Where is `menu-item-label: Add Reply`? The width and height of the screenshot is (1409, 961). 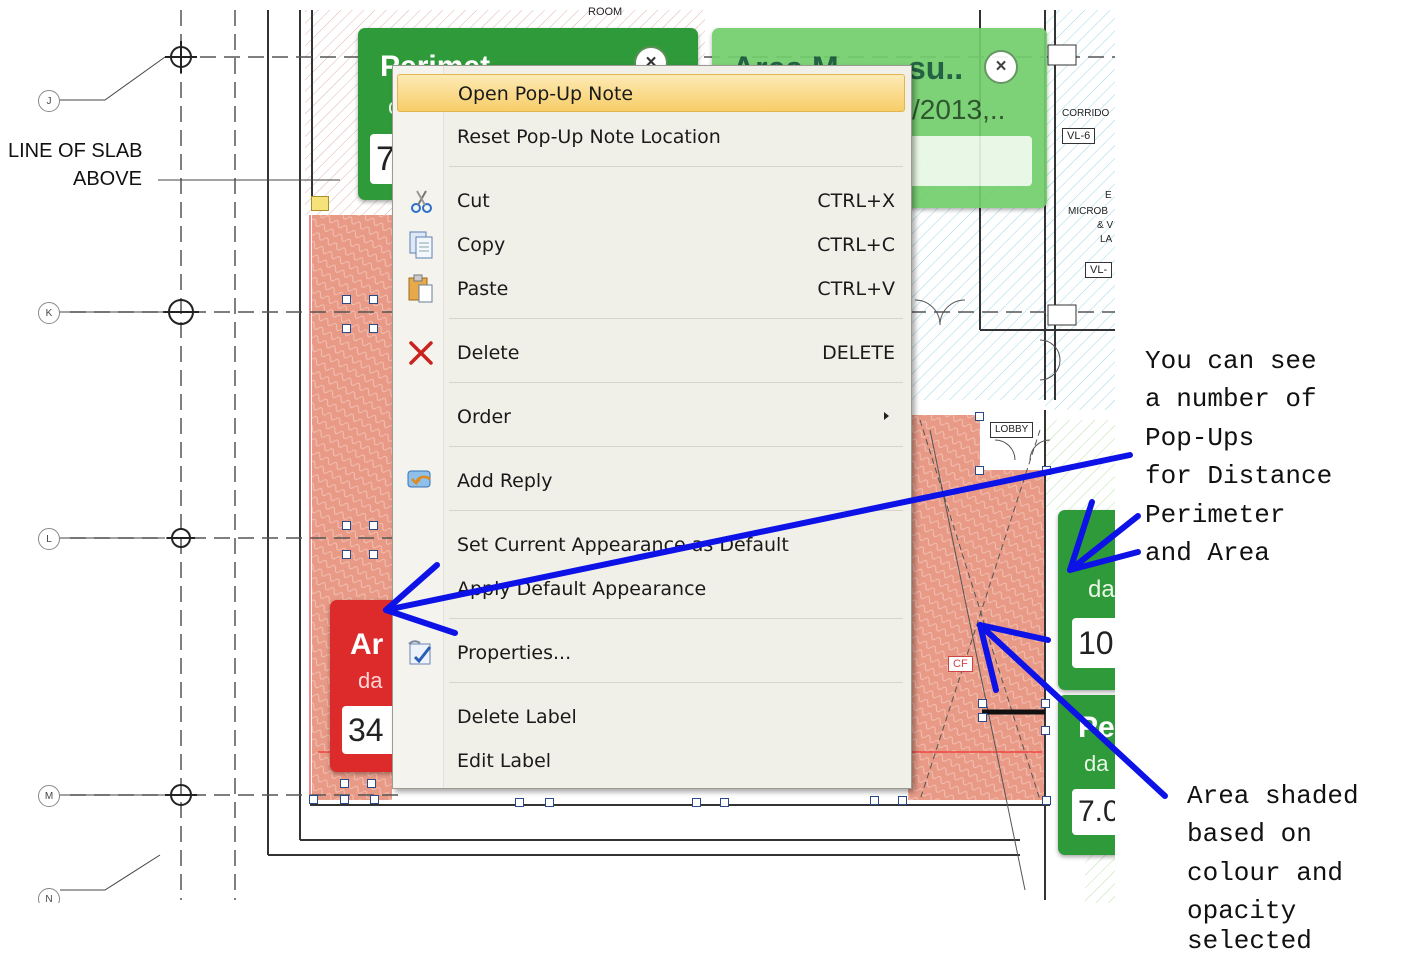 menu-item-label: Add Reply is located at coordinates (505, 481).